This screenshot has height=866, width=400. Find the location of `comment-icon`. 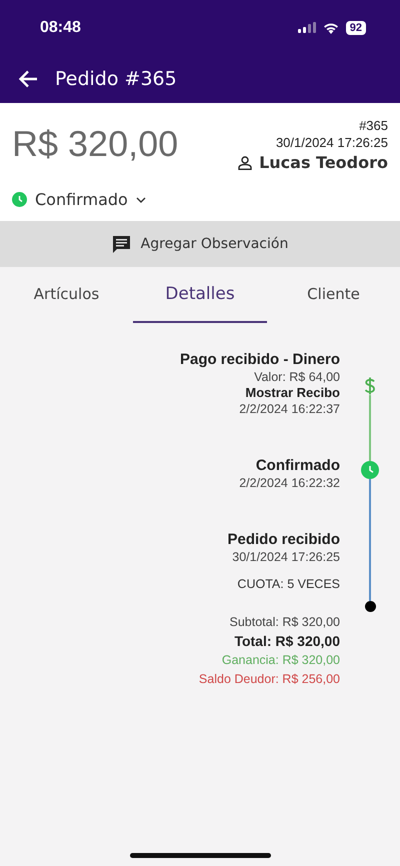

comment-icon is located at coordinates (121, 244).